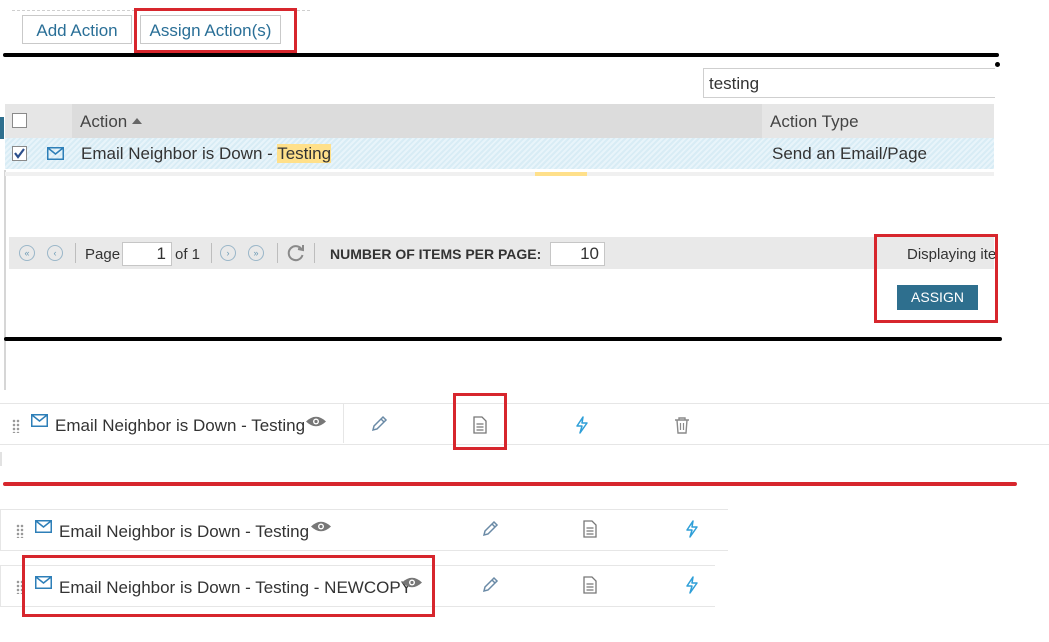  What do you see at coordinates (228, 253) in the screenshot?
I see `next-page-icon: ›` at bounding box center [228, 253].